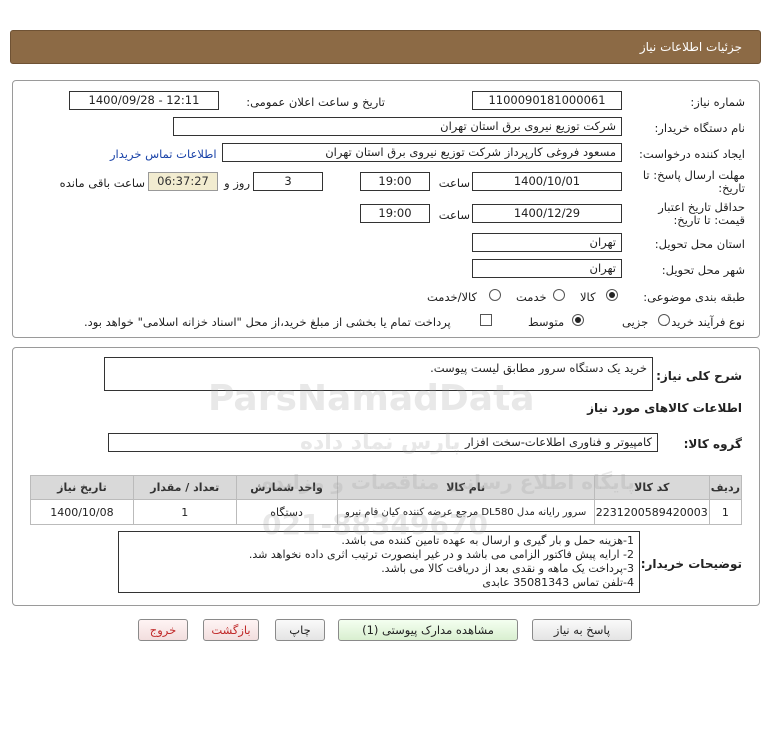 This screenshot has height=745, width=770. I want to click on validity-date-field: 1400/12/29, so click(547, 213).